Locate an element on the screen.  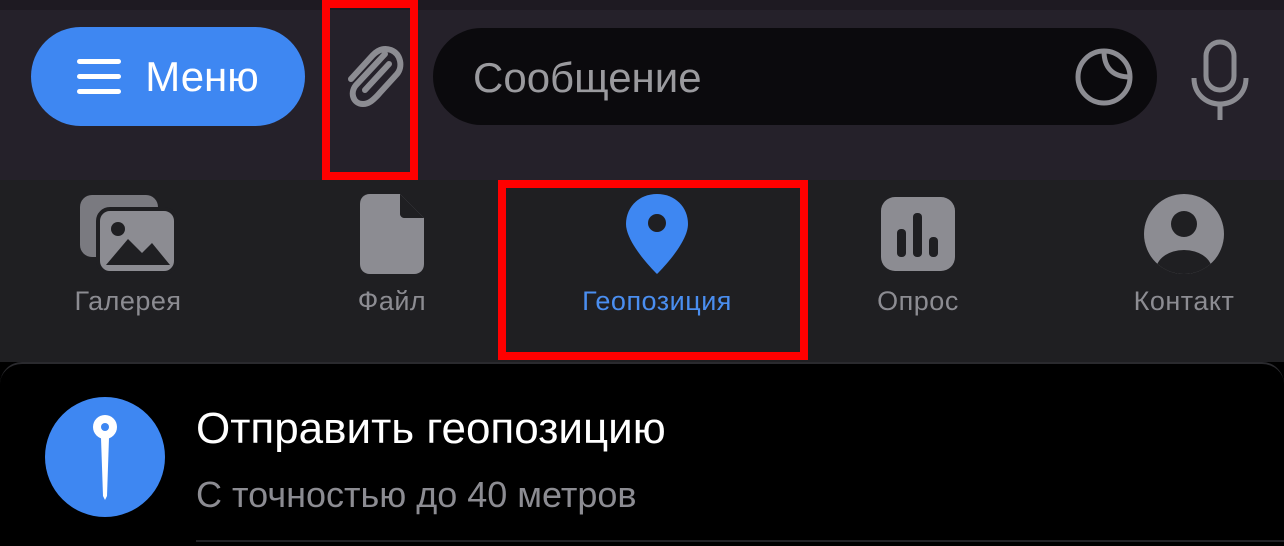
contact-icon is located at coordinates (1184, 234).